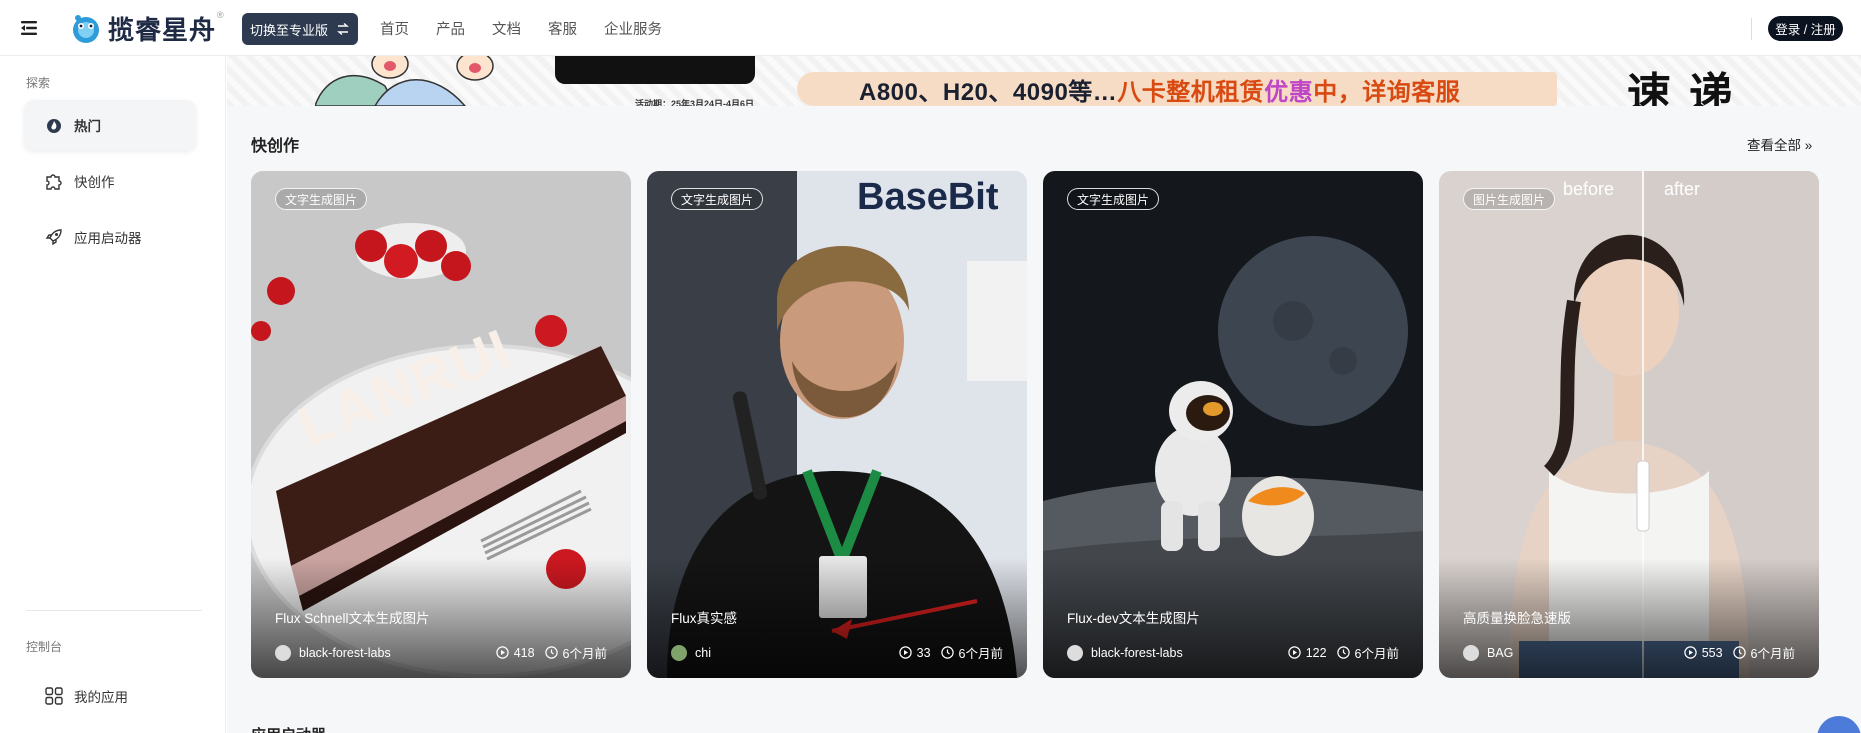 The width and height of the screenshot is (1861, 733). What do you see at coordinates (1589, 189) in the screenshot?
I see `before-label: before` at bounding box center [1589, 189].